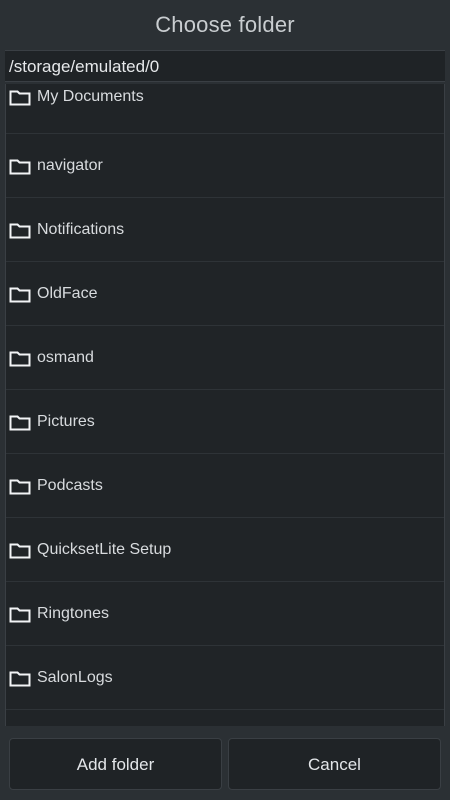 This screenshot has height=800, width=450. I want to click on list-item: Notifications, so click(225, 230).